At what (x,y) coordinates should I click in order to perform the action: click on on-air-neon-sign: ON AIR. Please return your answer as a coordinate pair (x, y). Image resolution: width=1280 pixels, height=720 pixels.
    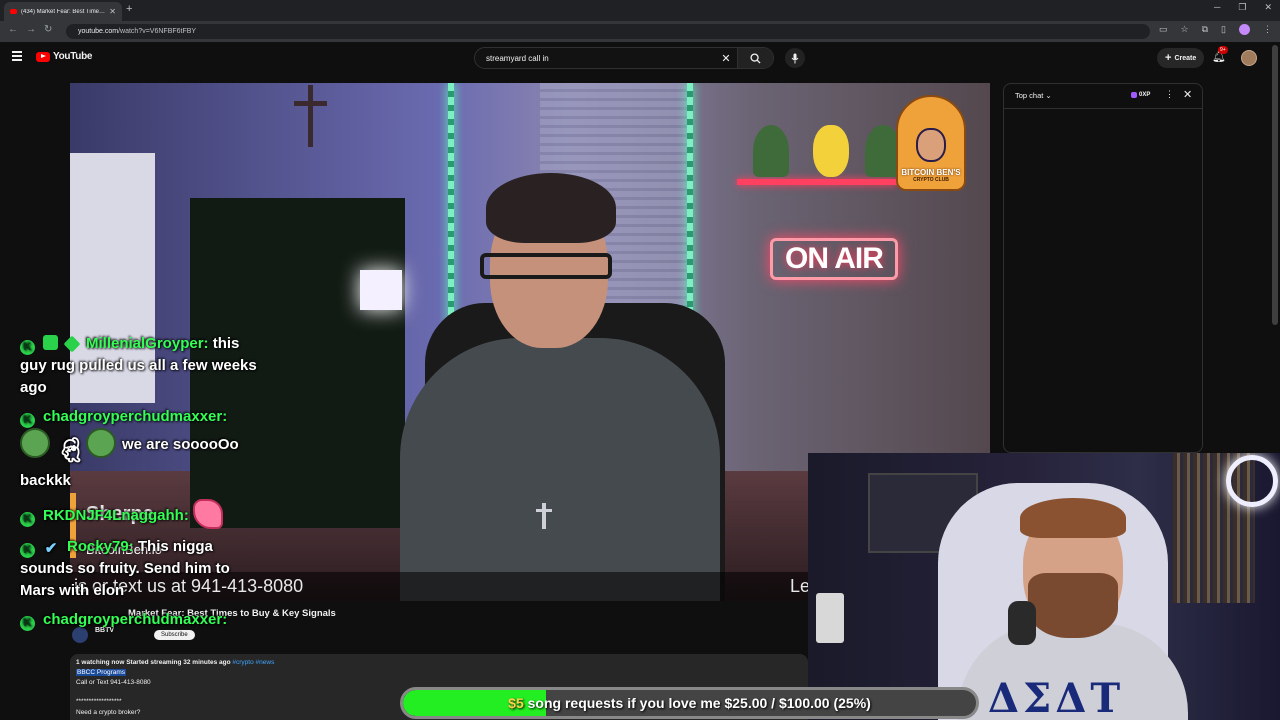
    Looking at the image, I should click on (834, 259).